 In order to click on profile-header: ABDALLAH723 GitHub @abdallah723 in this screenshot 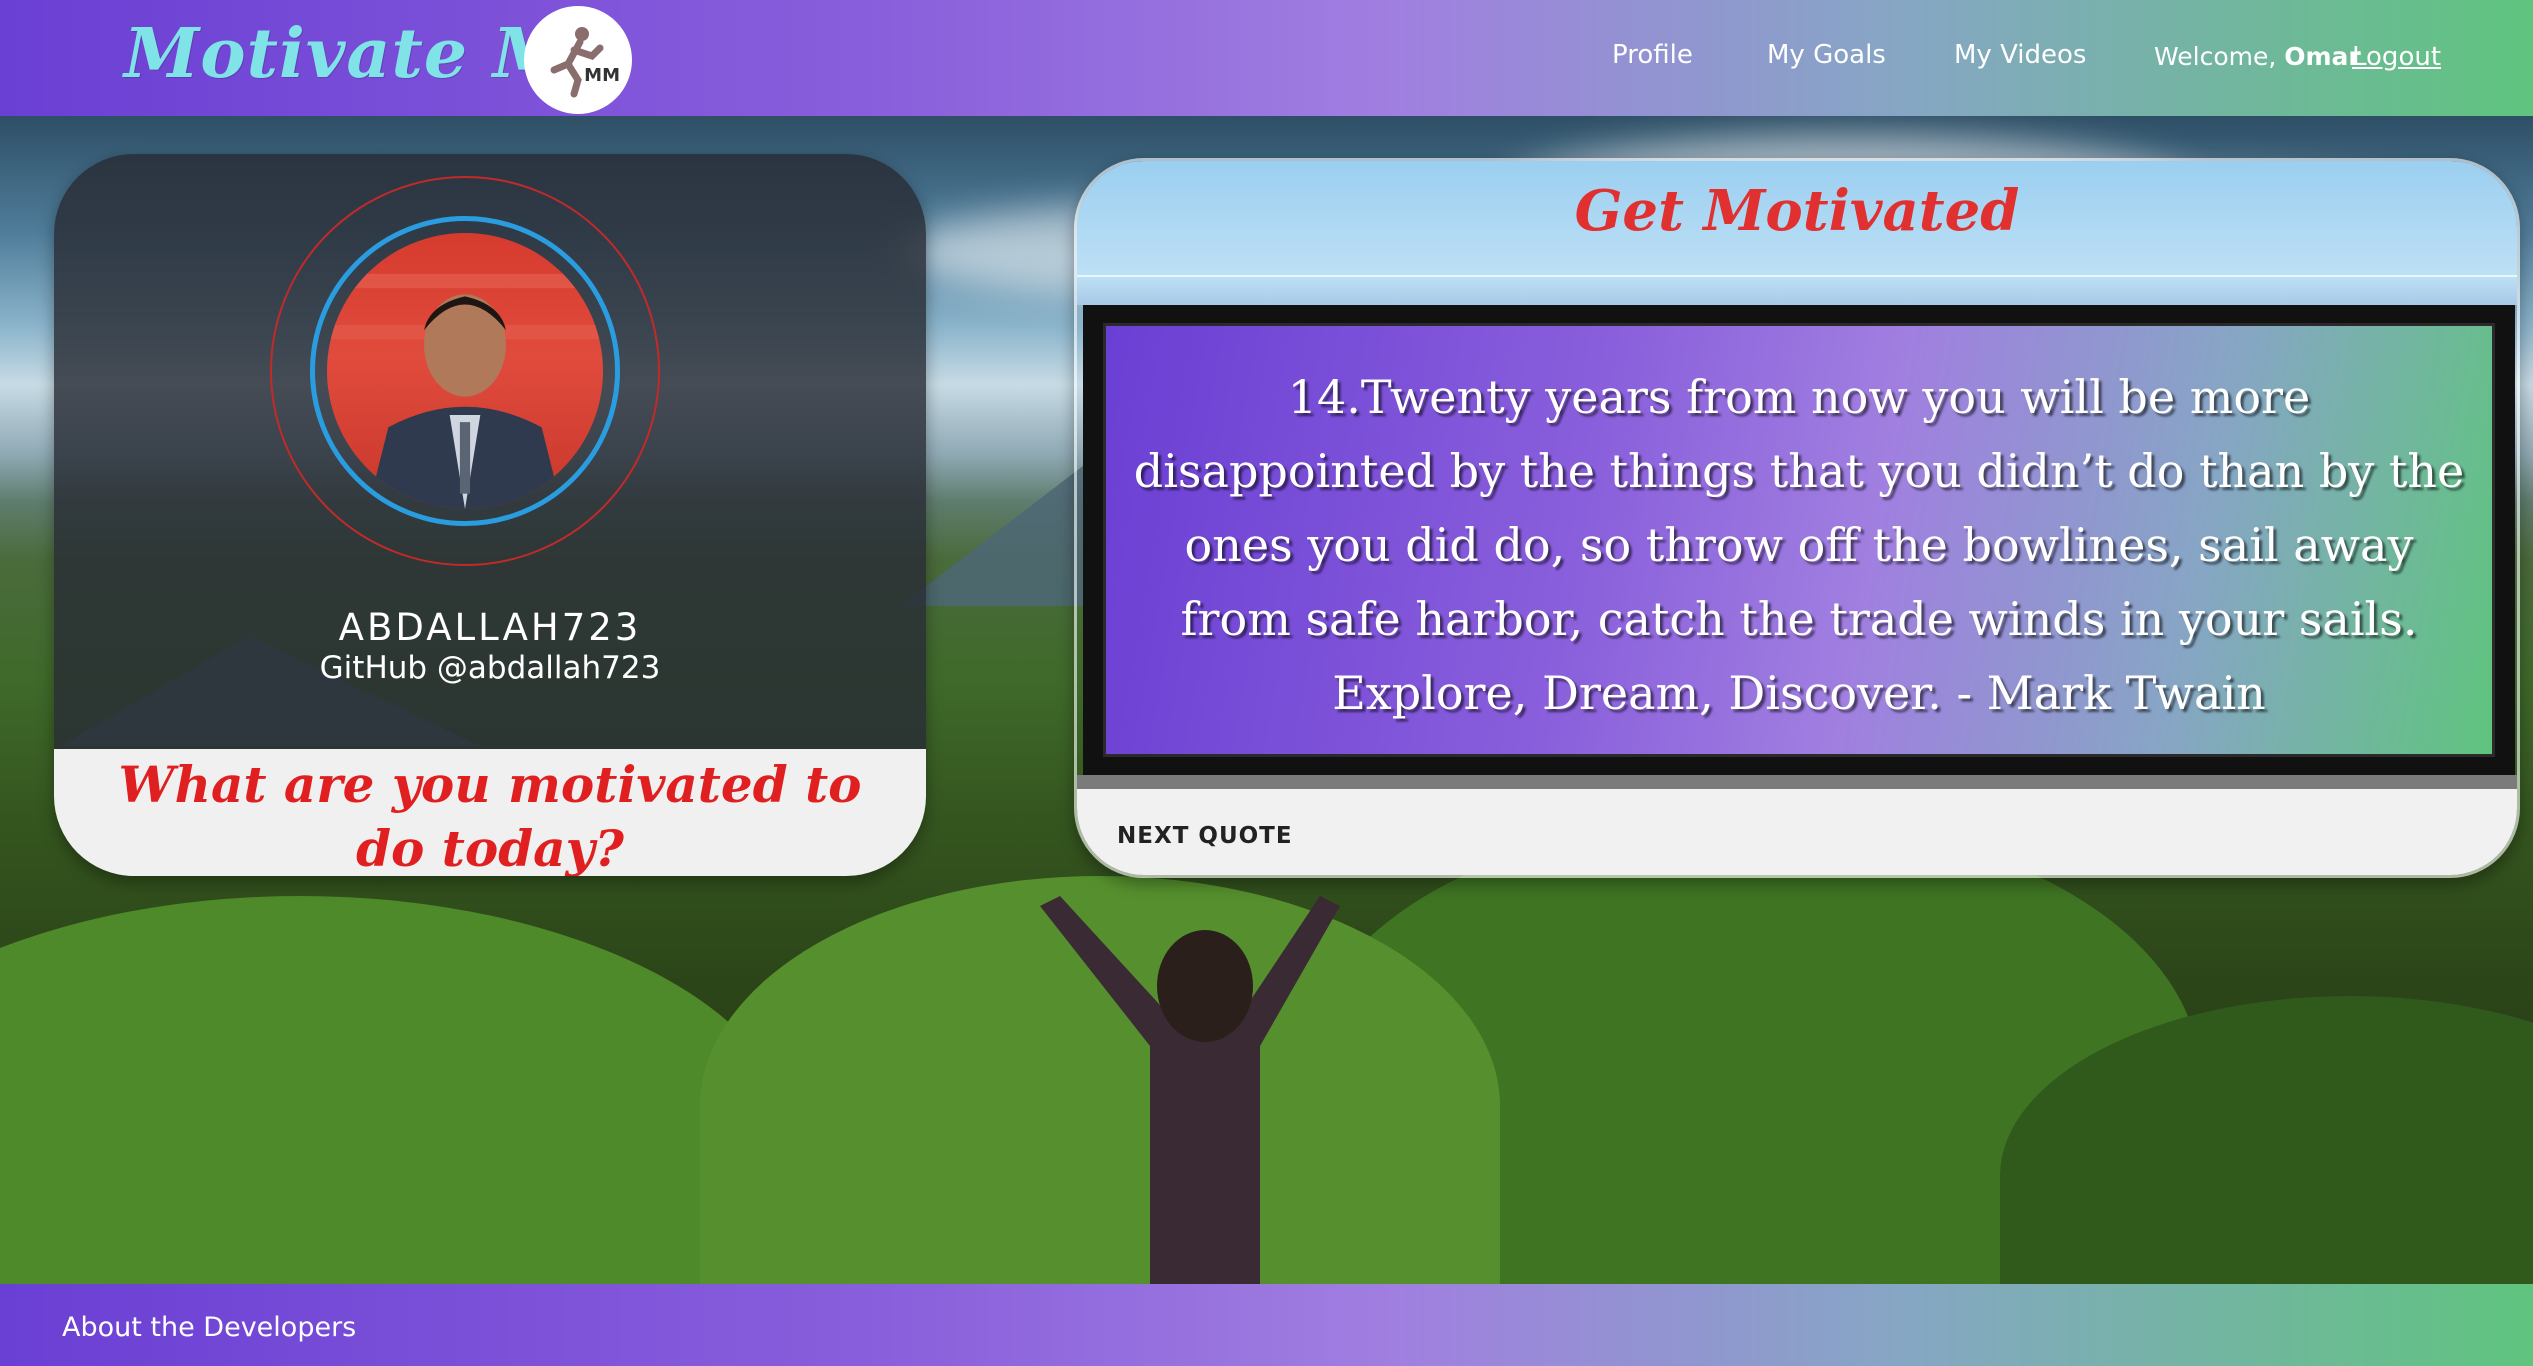, I will do `click(490, 451)`.